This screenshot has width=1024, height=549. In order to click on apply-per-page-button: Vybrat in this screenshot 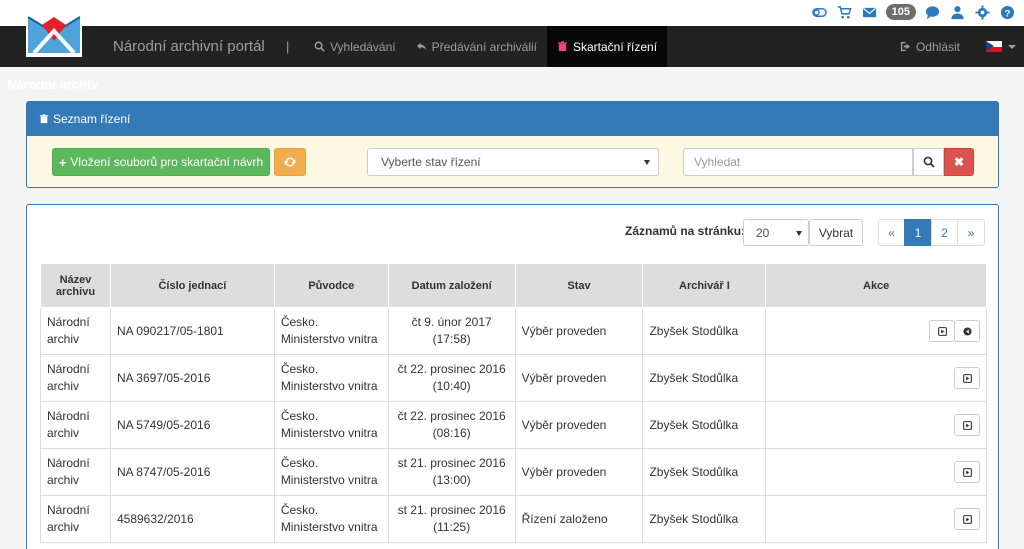, I will do `click(836, 232)`.